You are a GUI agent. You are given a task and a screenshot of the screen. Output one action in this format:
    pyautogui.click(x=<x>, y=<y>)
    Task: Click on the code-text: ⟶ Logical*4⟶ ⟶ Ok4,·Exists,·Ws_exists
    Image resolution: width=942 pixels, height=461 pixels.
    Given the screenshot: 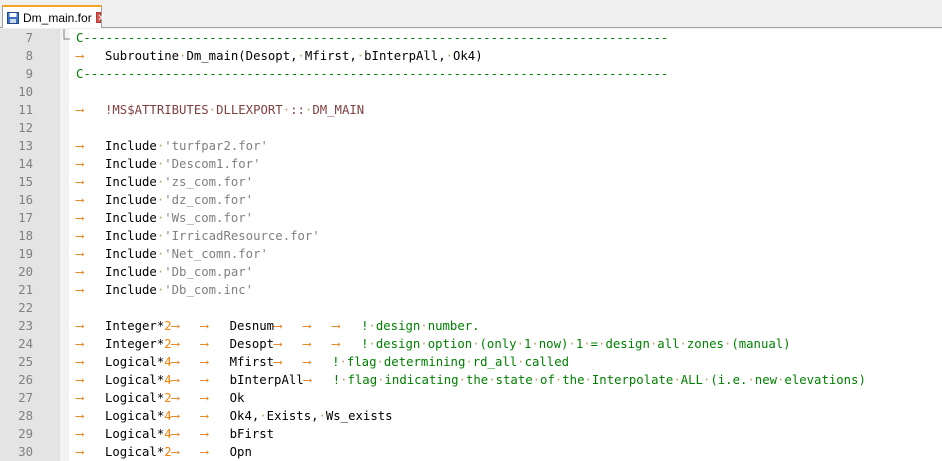 What is the action you would take?
    pyautogui.click(x=234, y=416)
    